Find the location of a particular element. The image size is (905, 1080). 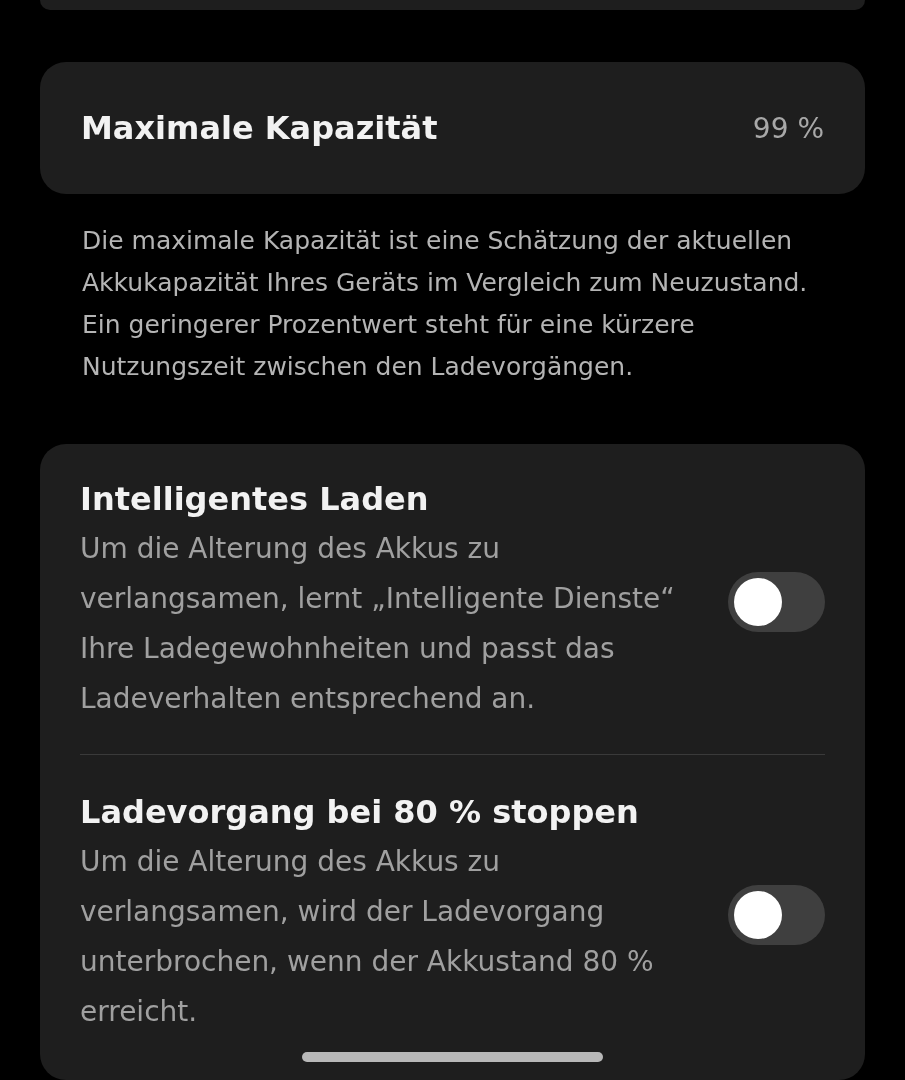

setting-title: Intelligentes Laden is located at coordinates (255, 499).